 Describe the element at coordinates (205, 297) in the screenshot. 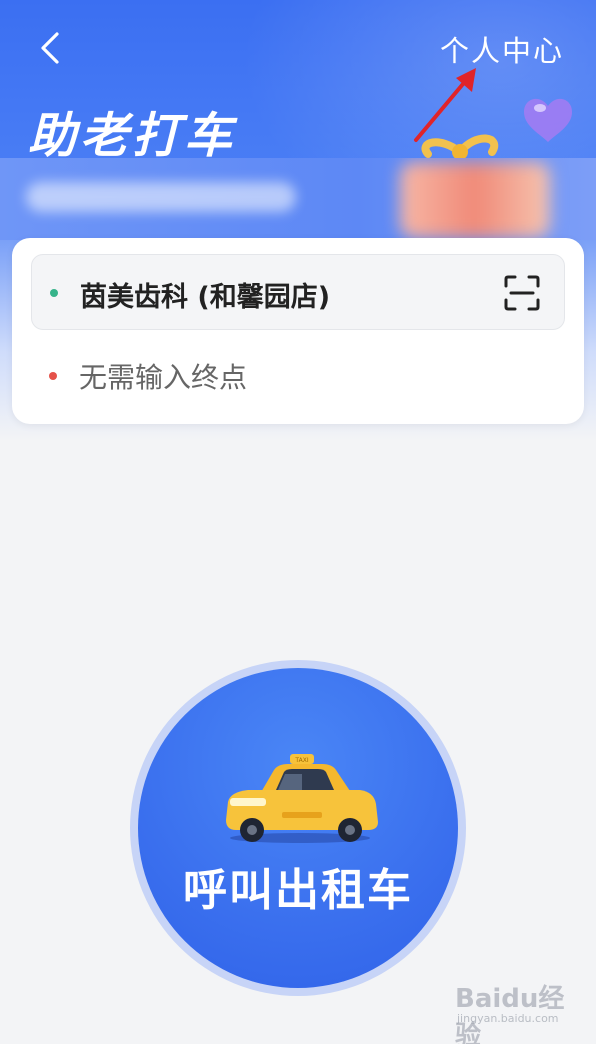

I see `start-location-text: 茵美齿科 (和馨园店)` at that location.